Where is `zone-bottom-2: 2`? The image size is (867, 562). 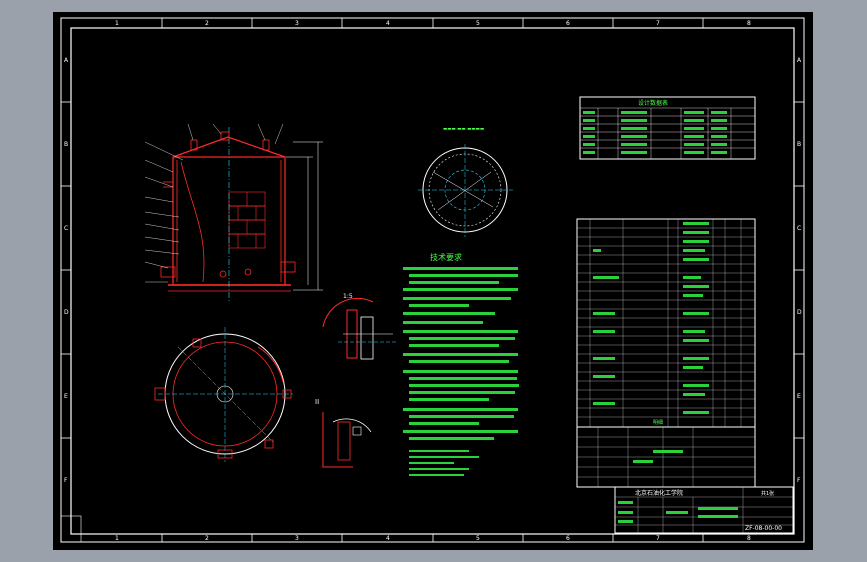
zone-bottom-2: 2 is located at coordinates (207, 538).